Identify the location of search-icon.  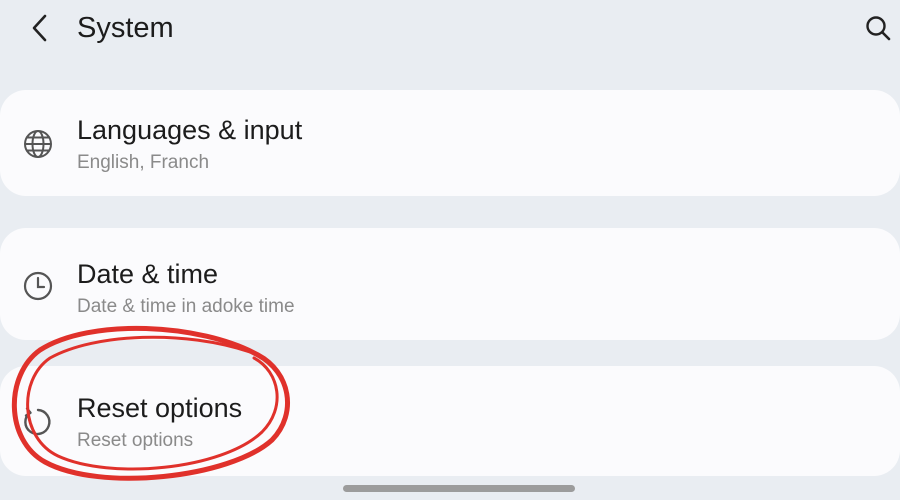
(878, 28).